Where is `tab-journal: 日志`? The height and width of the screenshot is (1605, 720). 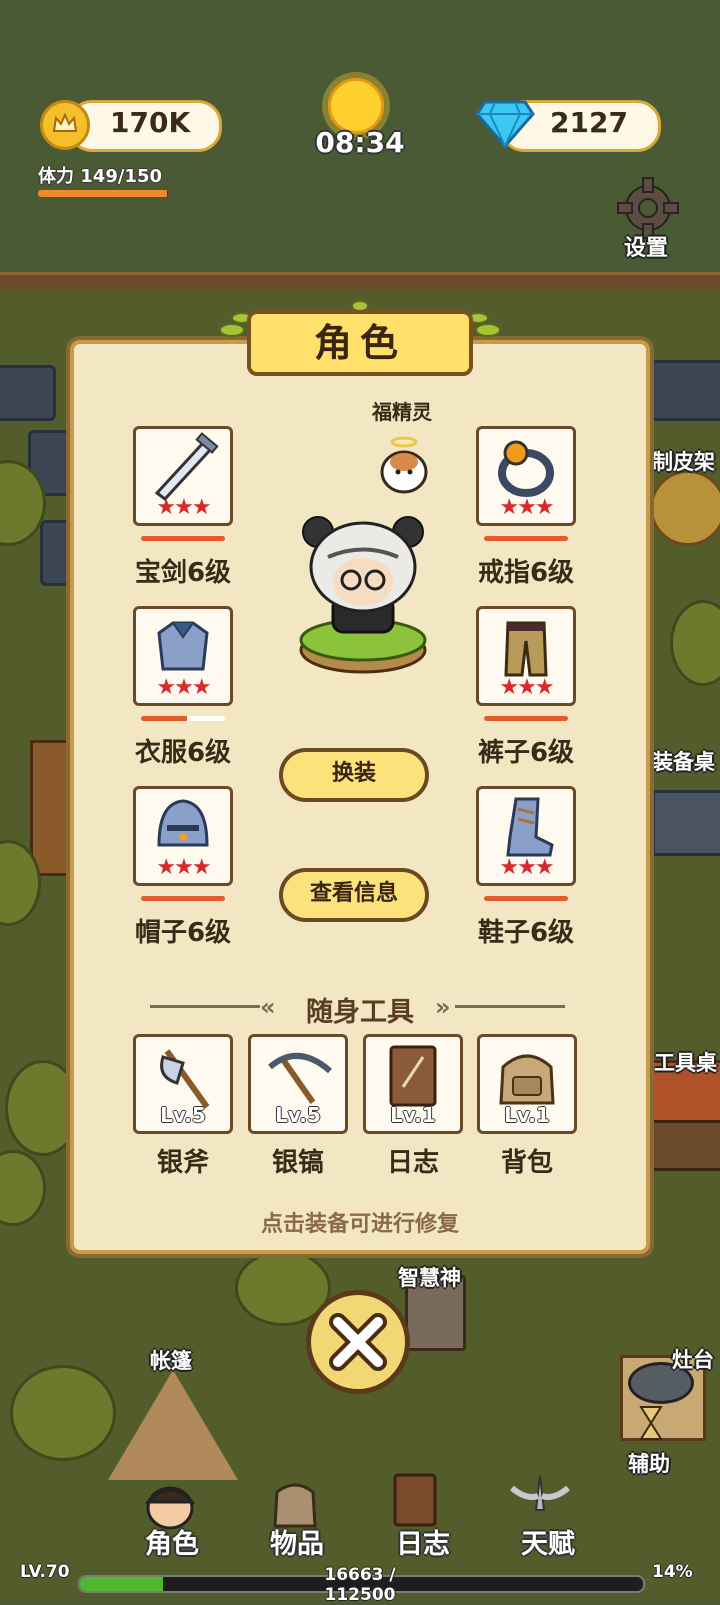
tab-journal: 日志 is located at coordinates (423, 1541).